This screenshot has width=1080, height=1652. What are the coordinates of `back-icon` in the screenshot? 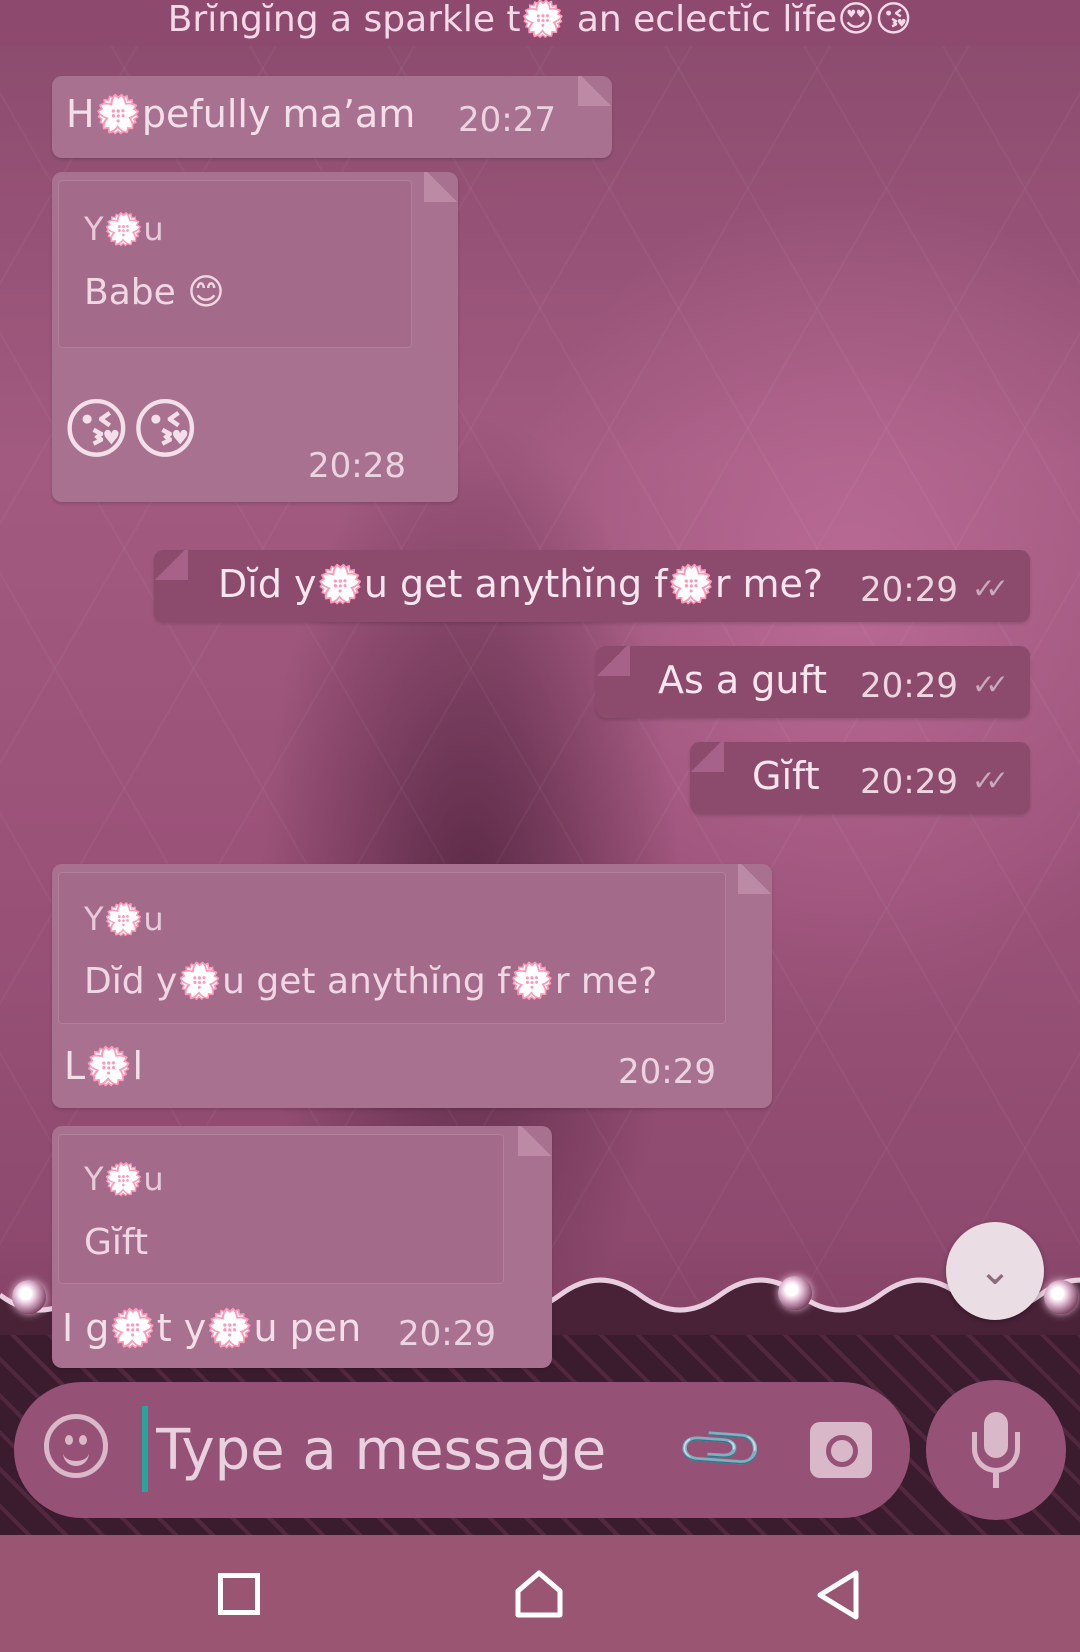 It's located at (838, 1595).